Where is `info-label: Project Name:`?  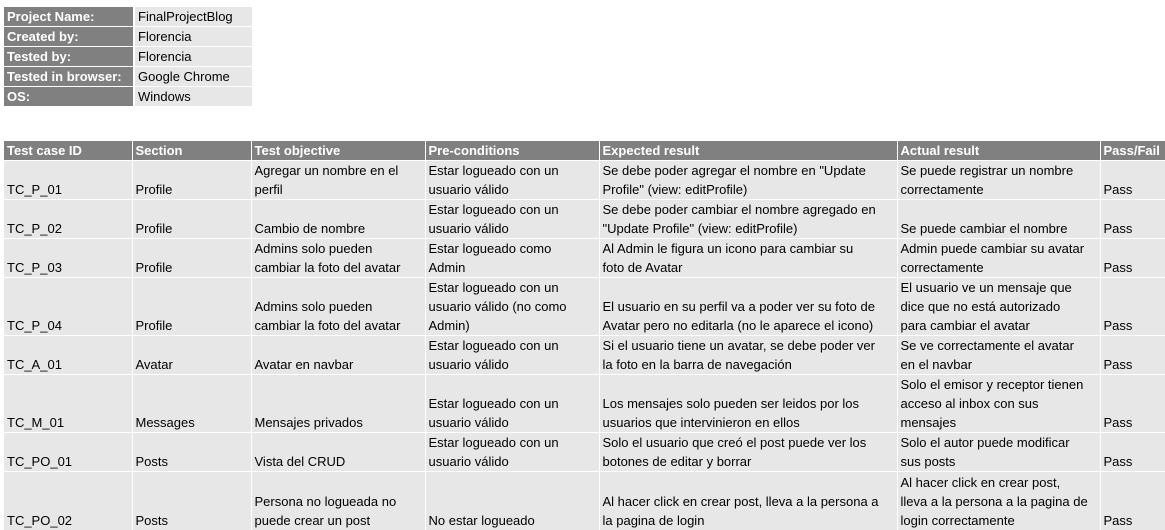 info-label: Project Name: is located at coordinates (69, 17).